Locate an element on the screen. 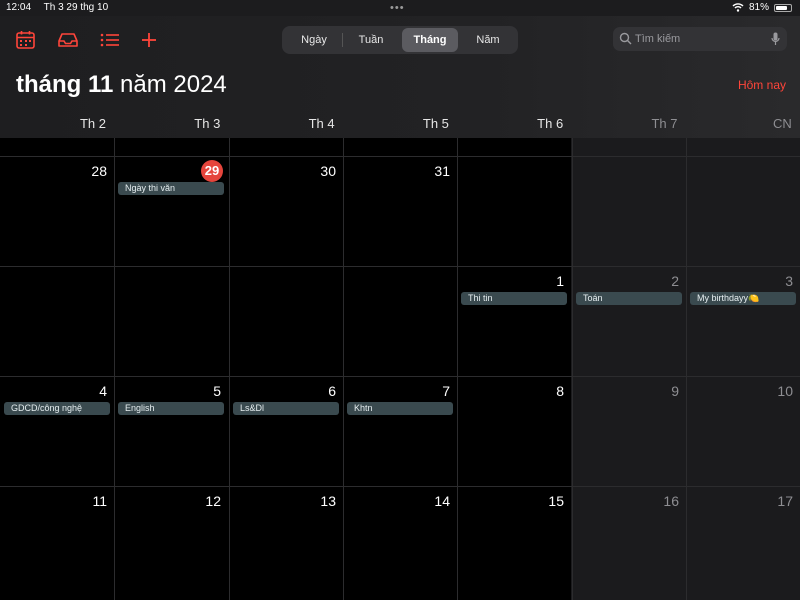 The width and height of the screenshot is (800, 600). status-right: 81% is located at coordinates (762, 7).